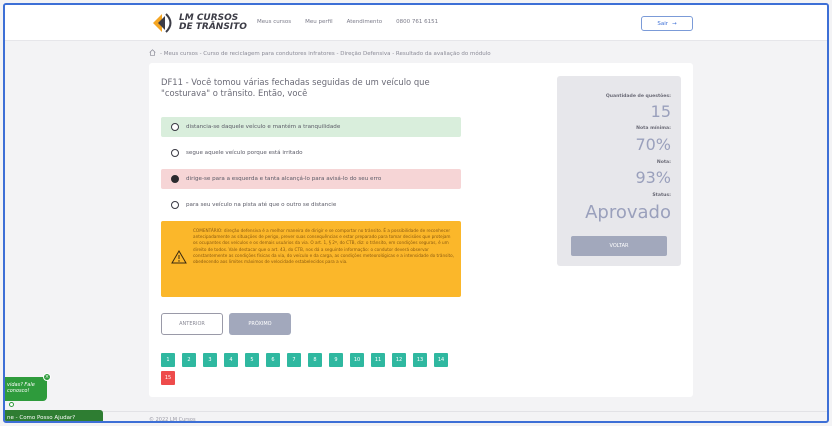  What do you see at coordinates (364, 22) in the screenshot?
I see `nav-atendimento: Atendimento` at bounding box center [364, 22].